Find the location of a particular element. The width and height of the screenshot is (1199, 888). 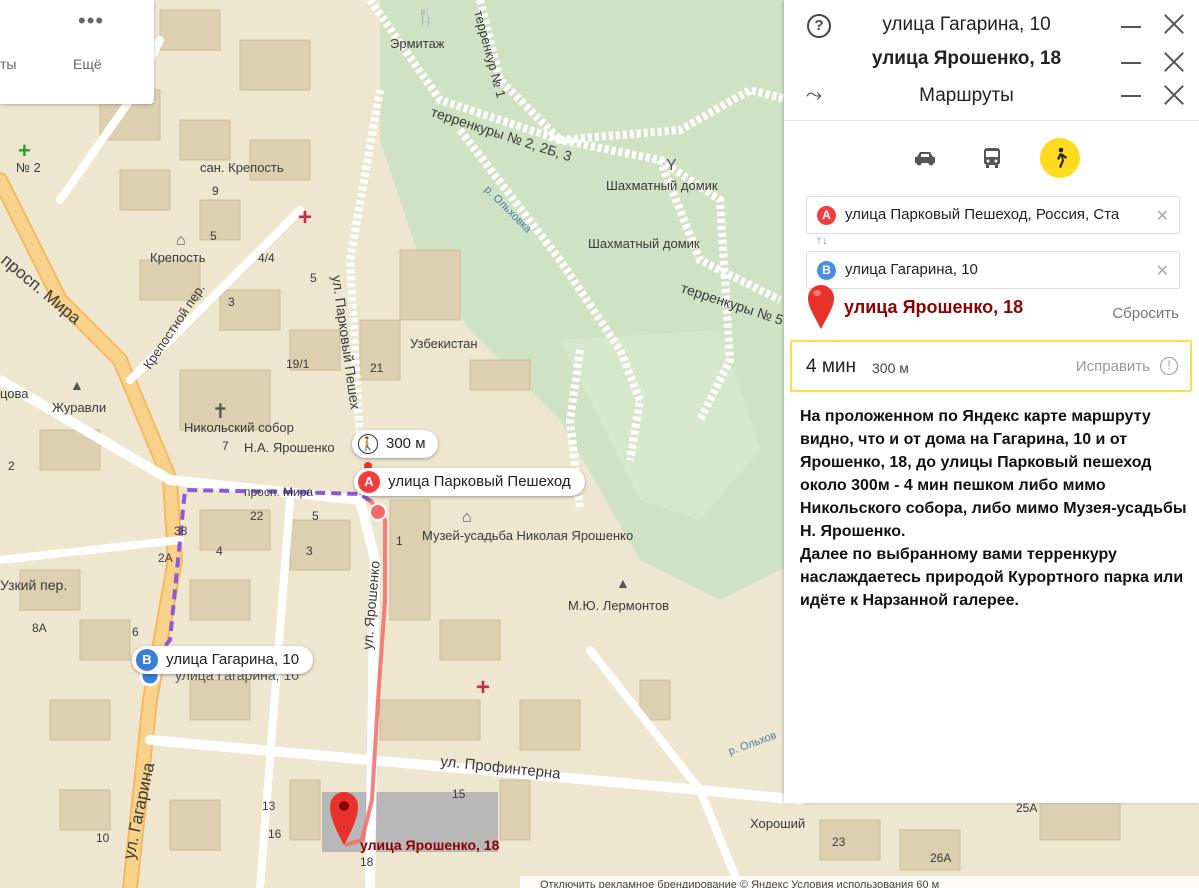

label-prosp-mira2: просп. Мира is located at coordinates (278, 492).